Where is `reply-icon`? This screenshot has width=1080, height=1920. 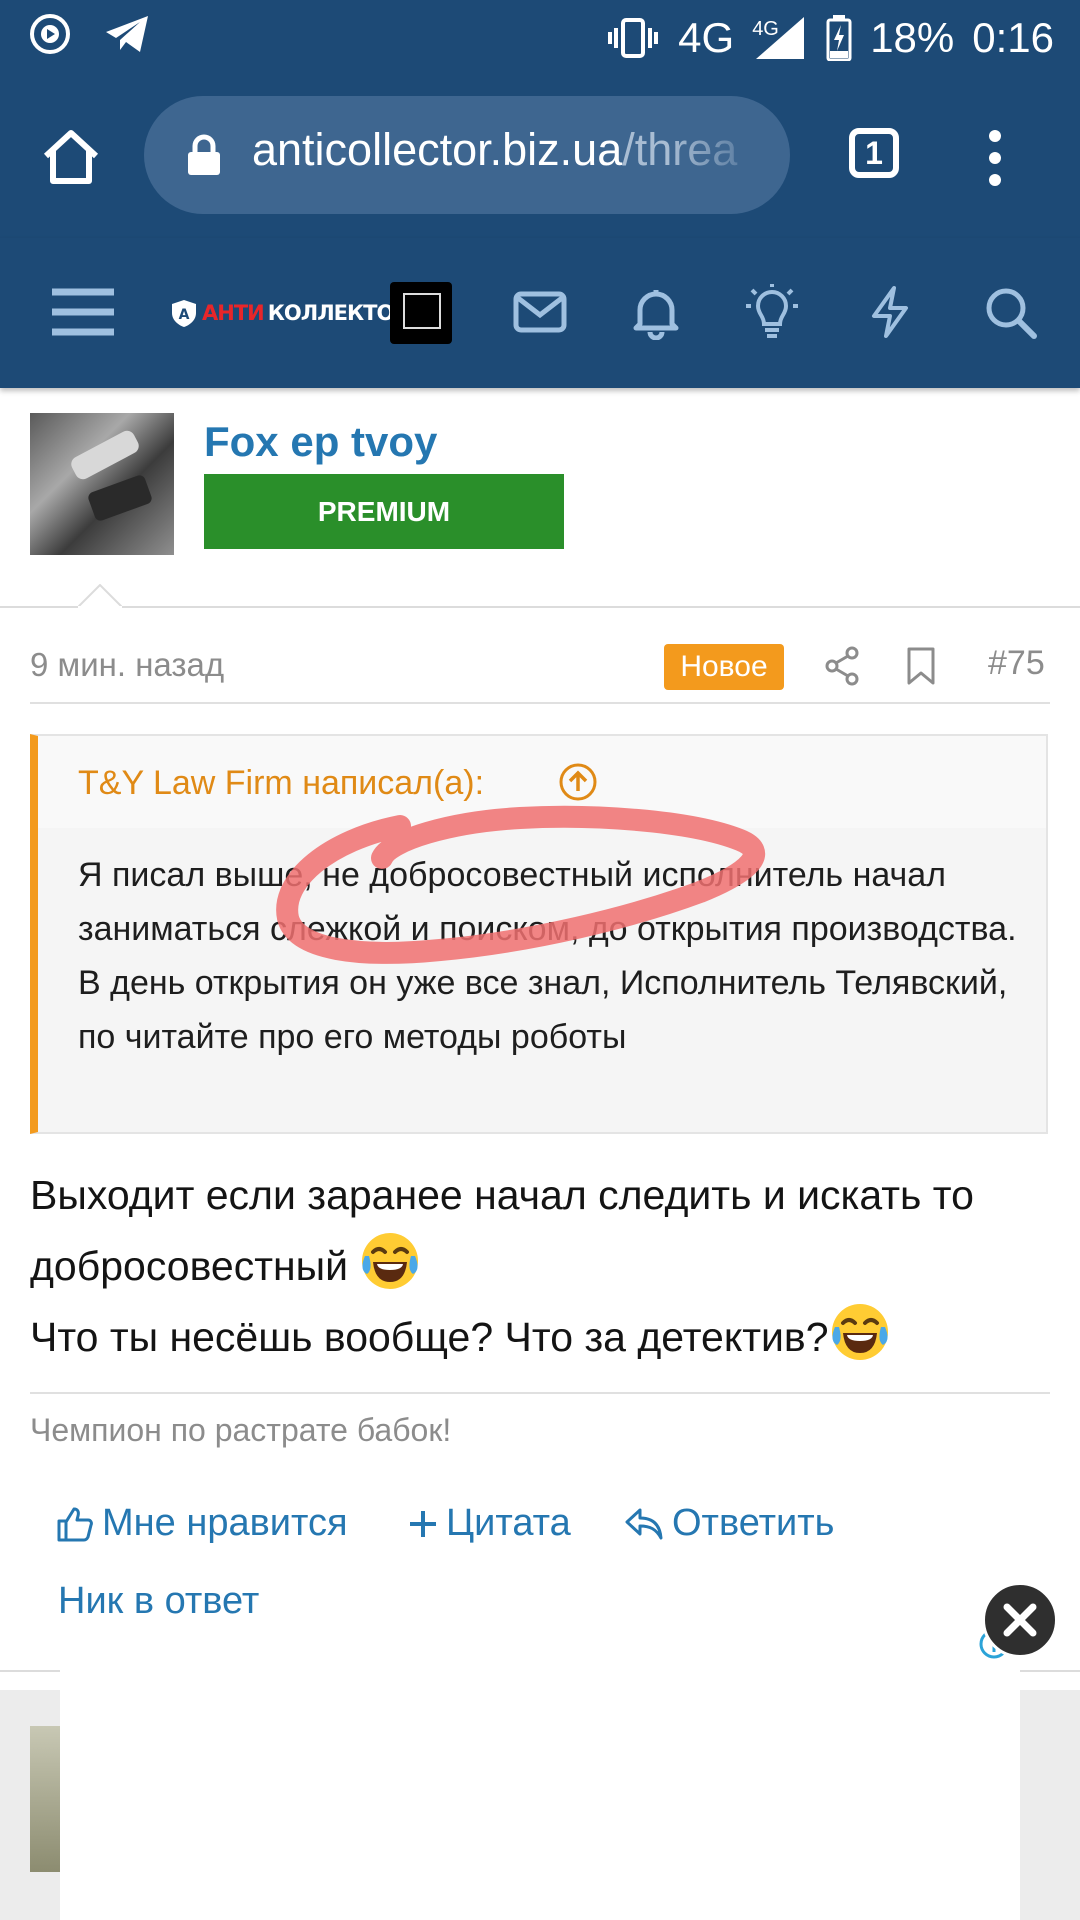 reply-icon is located at coordinates (644, 1523).